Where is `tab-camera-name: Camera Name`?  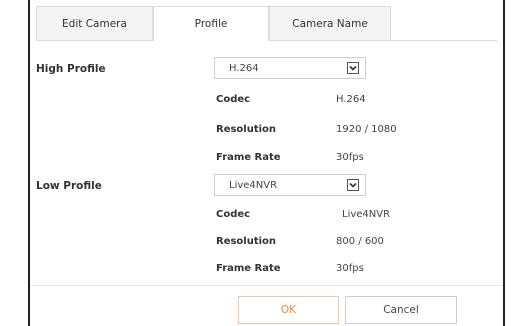 tab-camera-name: Camera Name is located at coordinates (330, 23).